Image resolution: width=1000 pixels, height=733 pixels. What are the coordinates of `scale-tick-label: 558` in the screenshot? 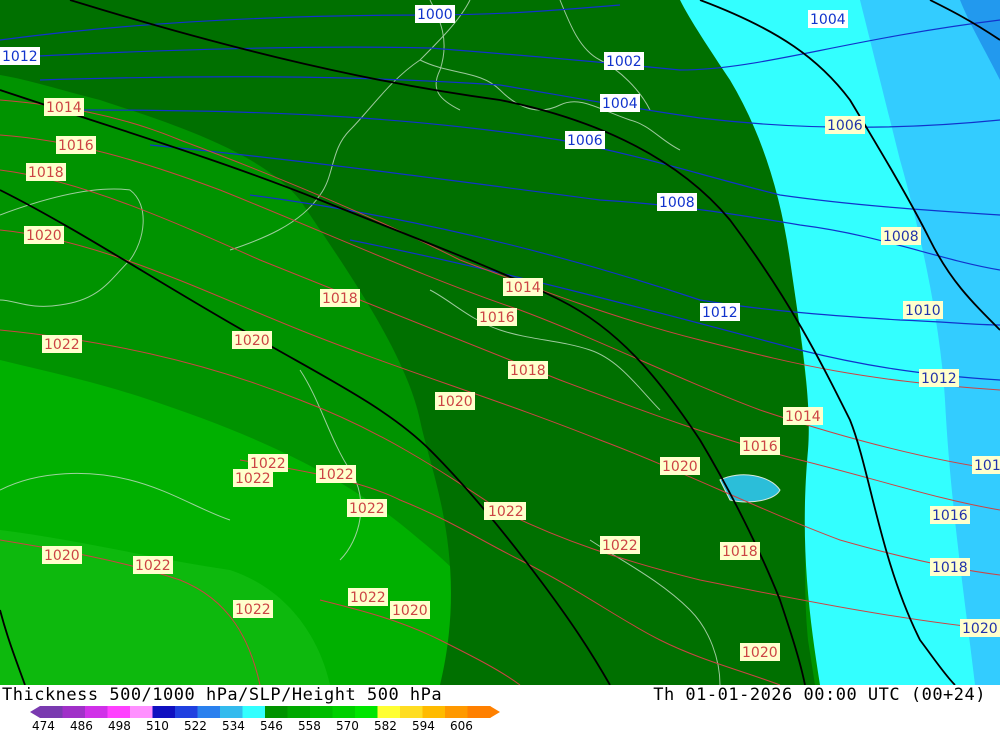 It's located at (309, 726).